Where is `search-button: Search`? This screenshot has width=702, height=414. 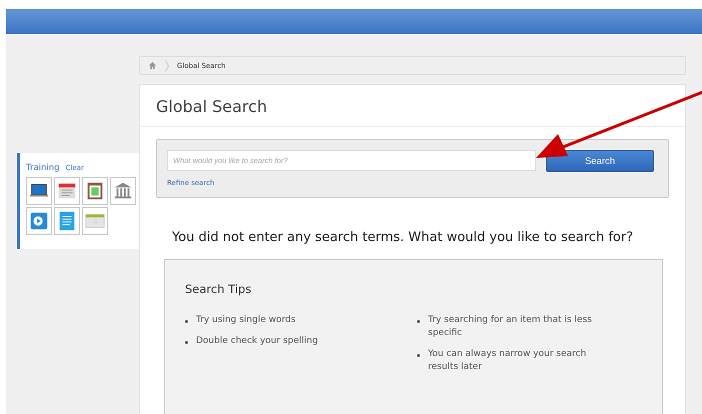
search-button: Search is located at coordinates (600, 161).